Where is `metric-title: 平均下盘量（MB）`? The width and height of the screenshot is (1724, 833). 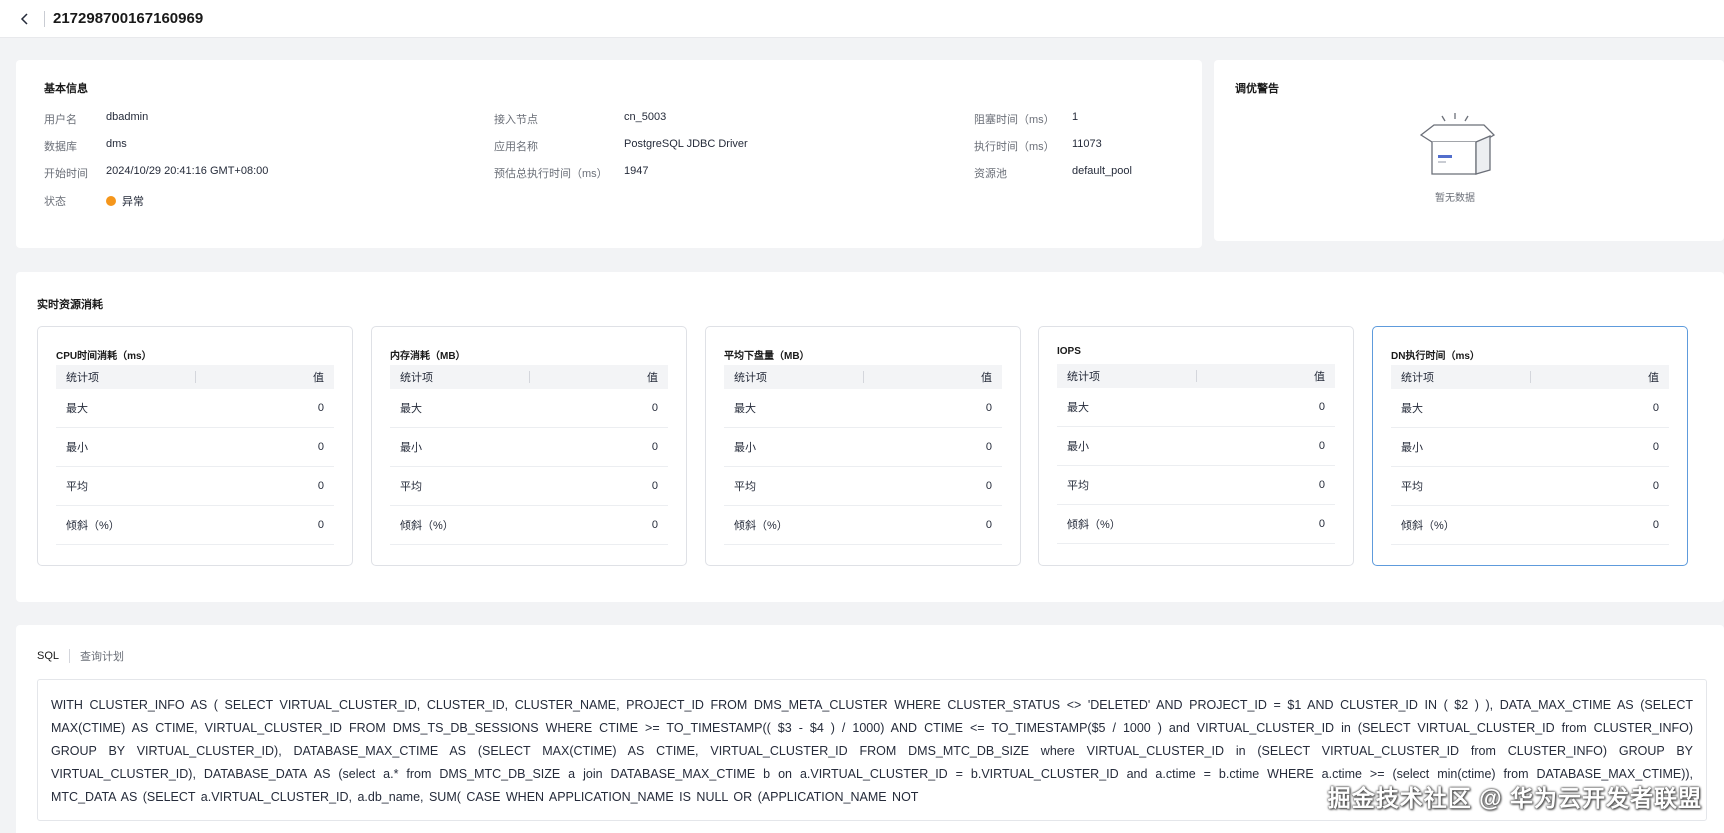 metric-title: 平均下盘量（MB） is located at coordinates (767, 356).